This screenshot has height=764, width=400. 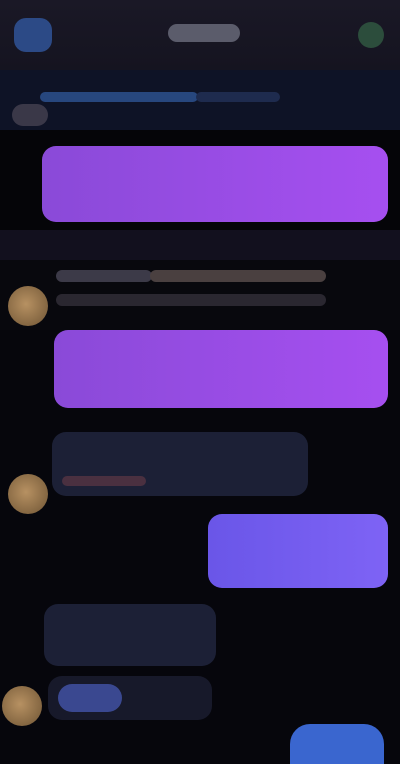 I want to click on send-button, so click(x=337, y=744).